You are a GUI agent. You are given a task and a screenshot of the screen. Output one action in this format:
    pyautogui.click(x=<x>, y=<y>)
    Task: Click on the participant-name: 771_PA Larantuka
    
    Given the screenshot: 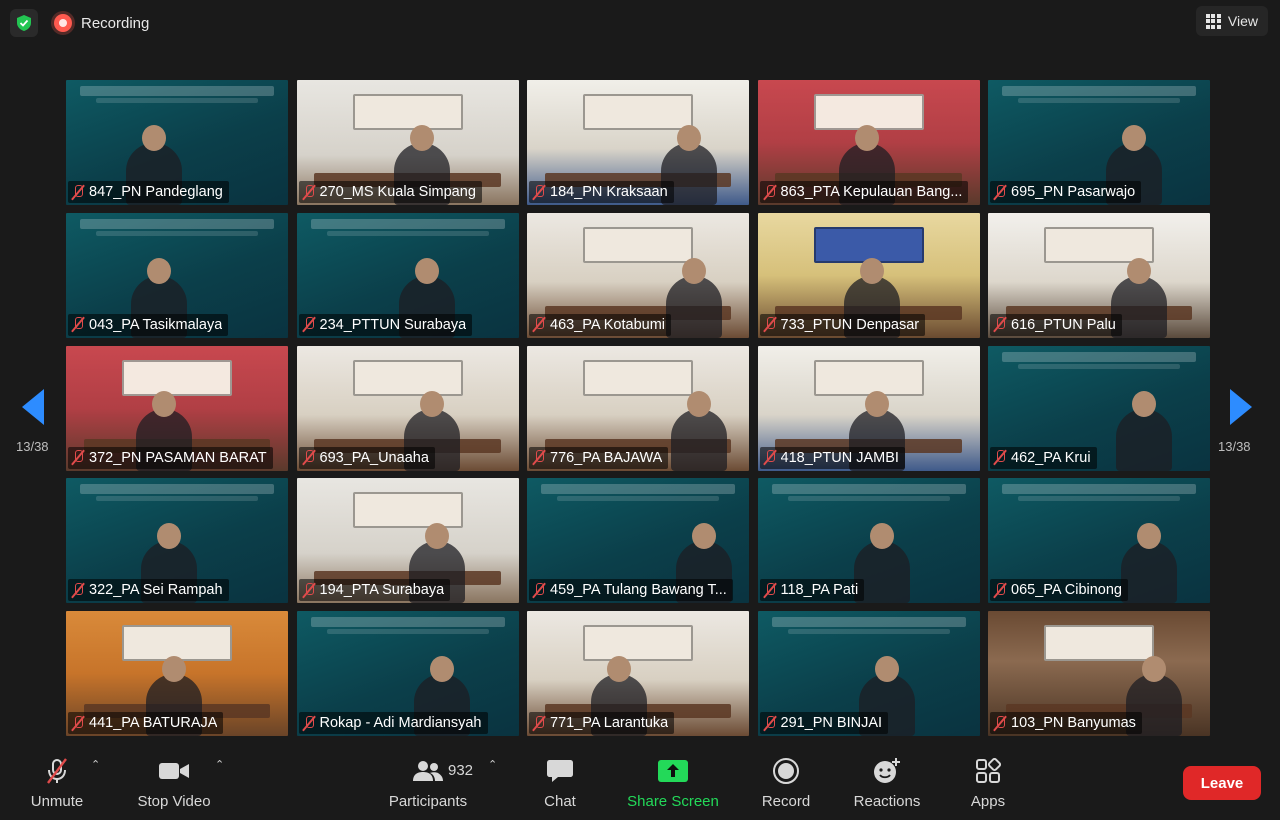 What is the action you would take?
    pyautogui.click(x=609, y=723)
    